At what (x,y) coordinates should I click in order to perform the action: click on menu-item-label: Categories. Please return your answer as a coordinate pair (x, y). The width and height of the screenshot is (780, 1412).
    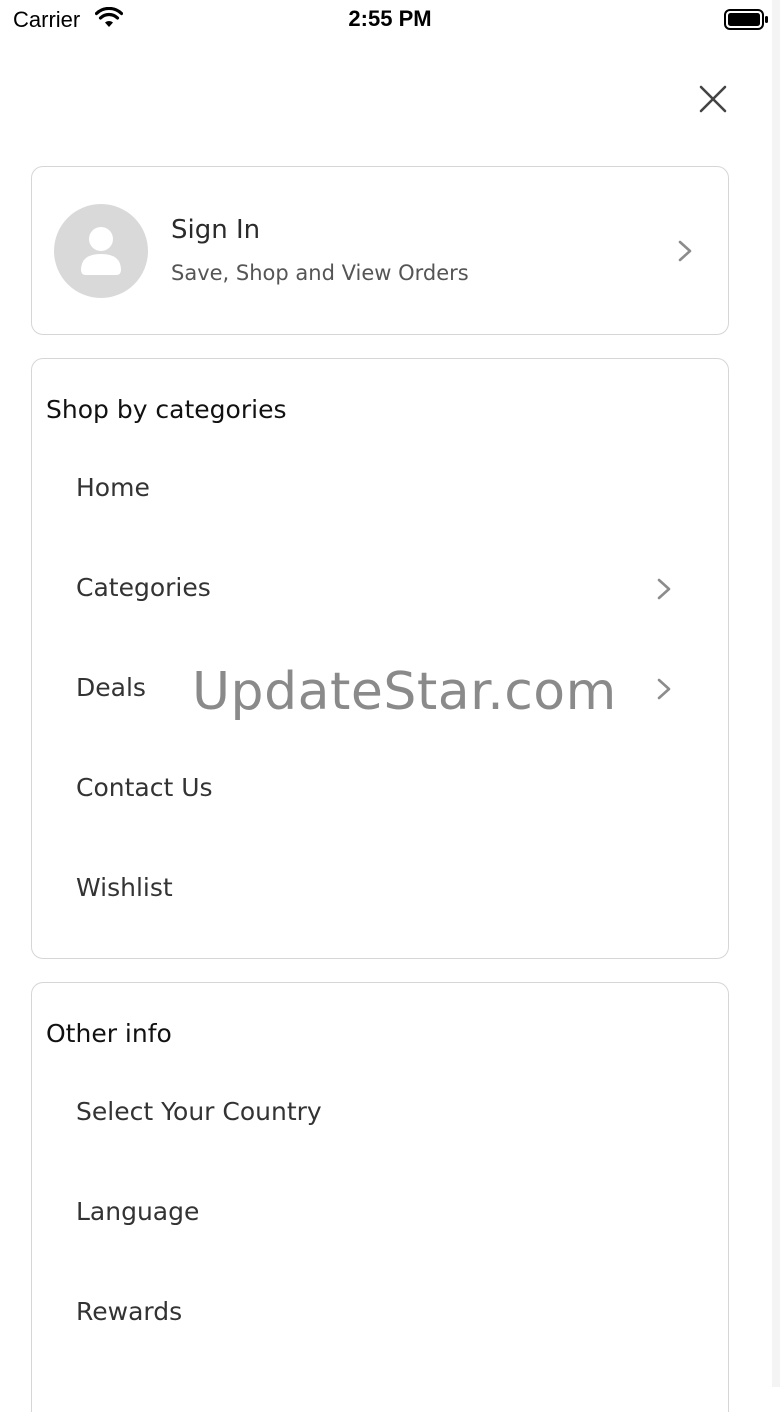
    Looking at the image, I should click on (143, 587).